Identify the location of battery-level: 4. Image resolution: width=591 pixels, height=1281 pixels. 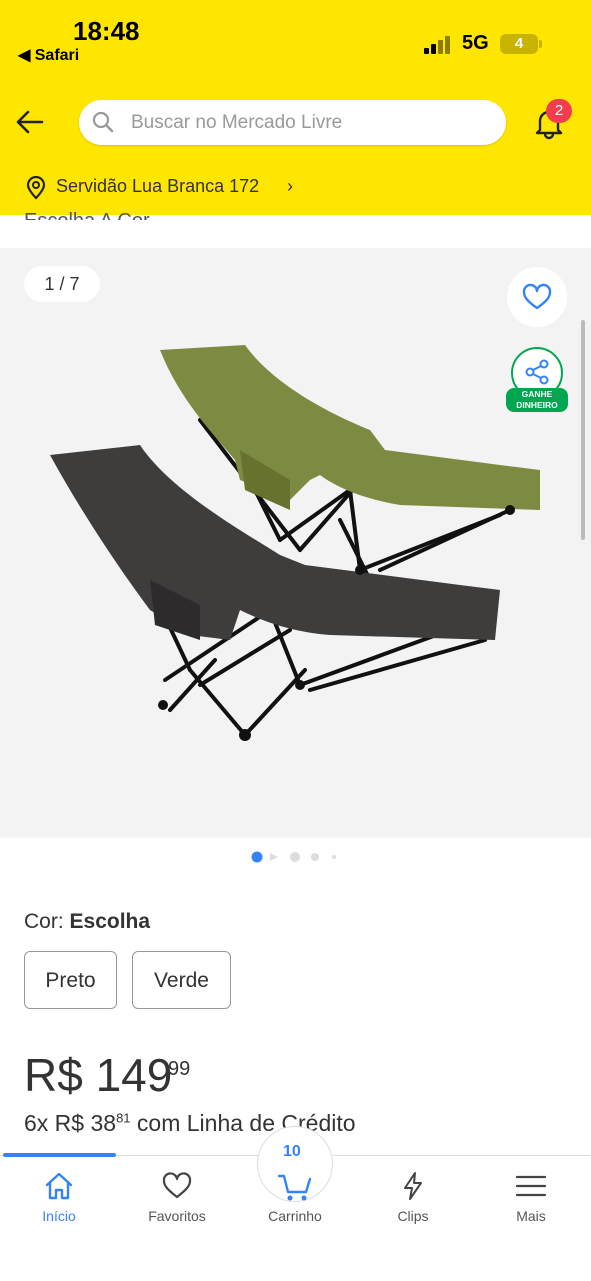
(519, 43).